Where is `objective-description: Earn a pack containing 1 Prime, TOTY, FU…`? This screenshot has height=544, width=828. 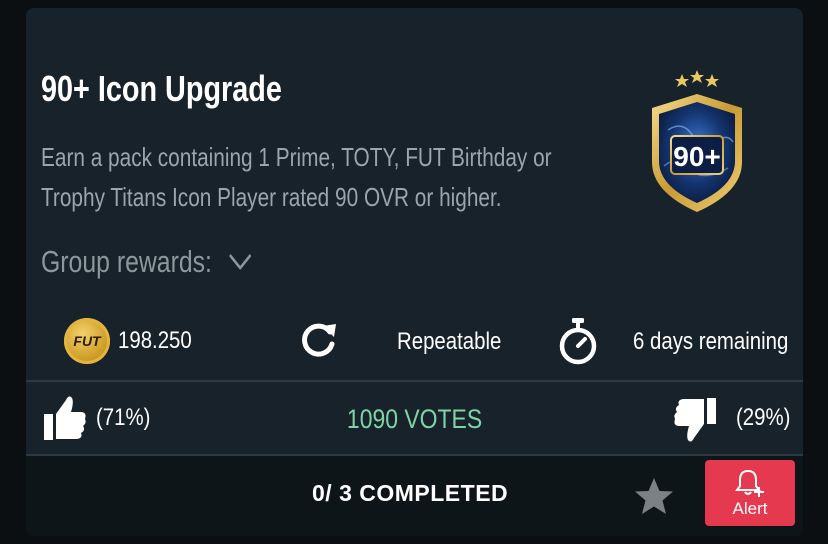 objective-description: Earn a pack containing 1 Prime, TOTY, FU… is located at coordinates (296, 177).